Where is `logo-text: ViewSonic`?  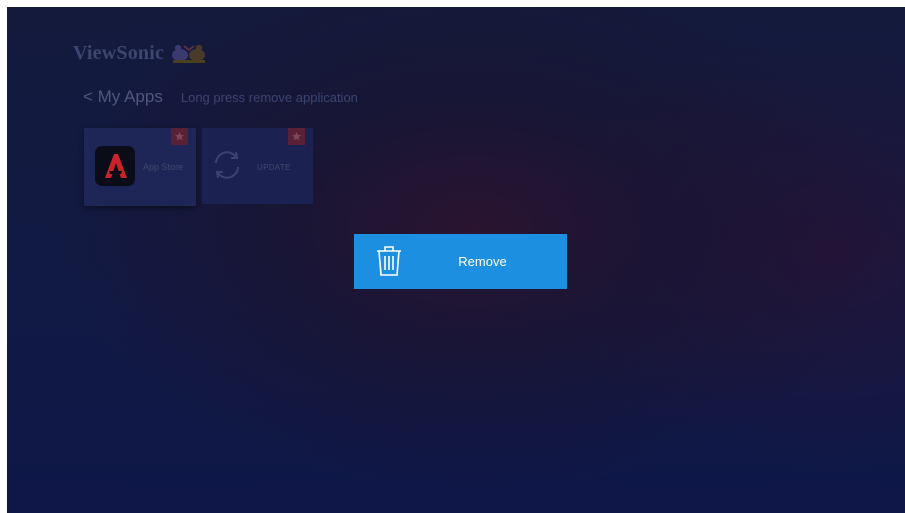 logo-text: ViewSonic is located at coordinates (119, 52).